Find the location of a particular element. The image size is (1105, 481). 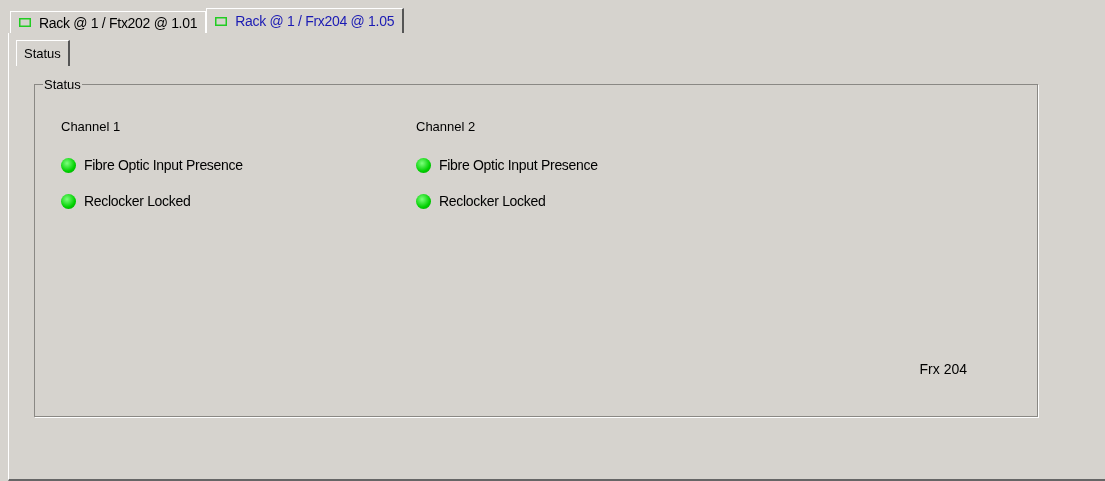

channel-heading: Channel 1 is located at coordinates (91, 126).